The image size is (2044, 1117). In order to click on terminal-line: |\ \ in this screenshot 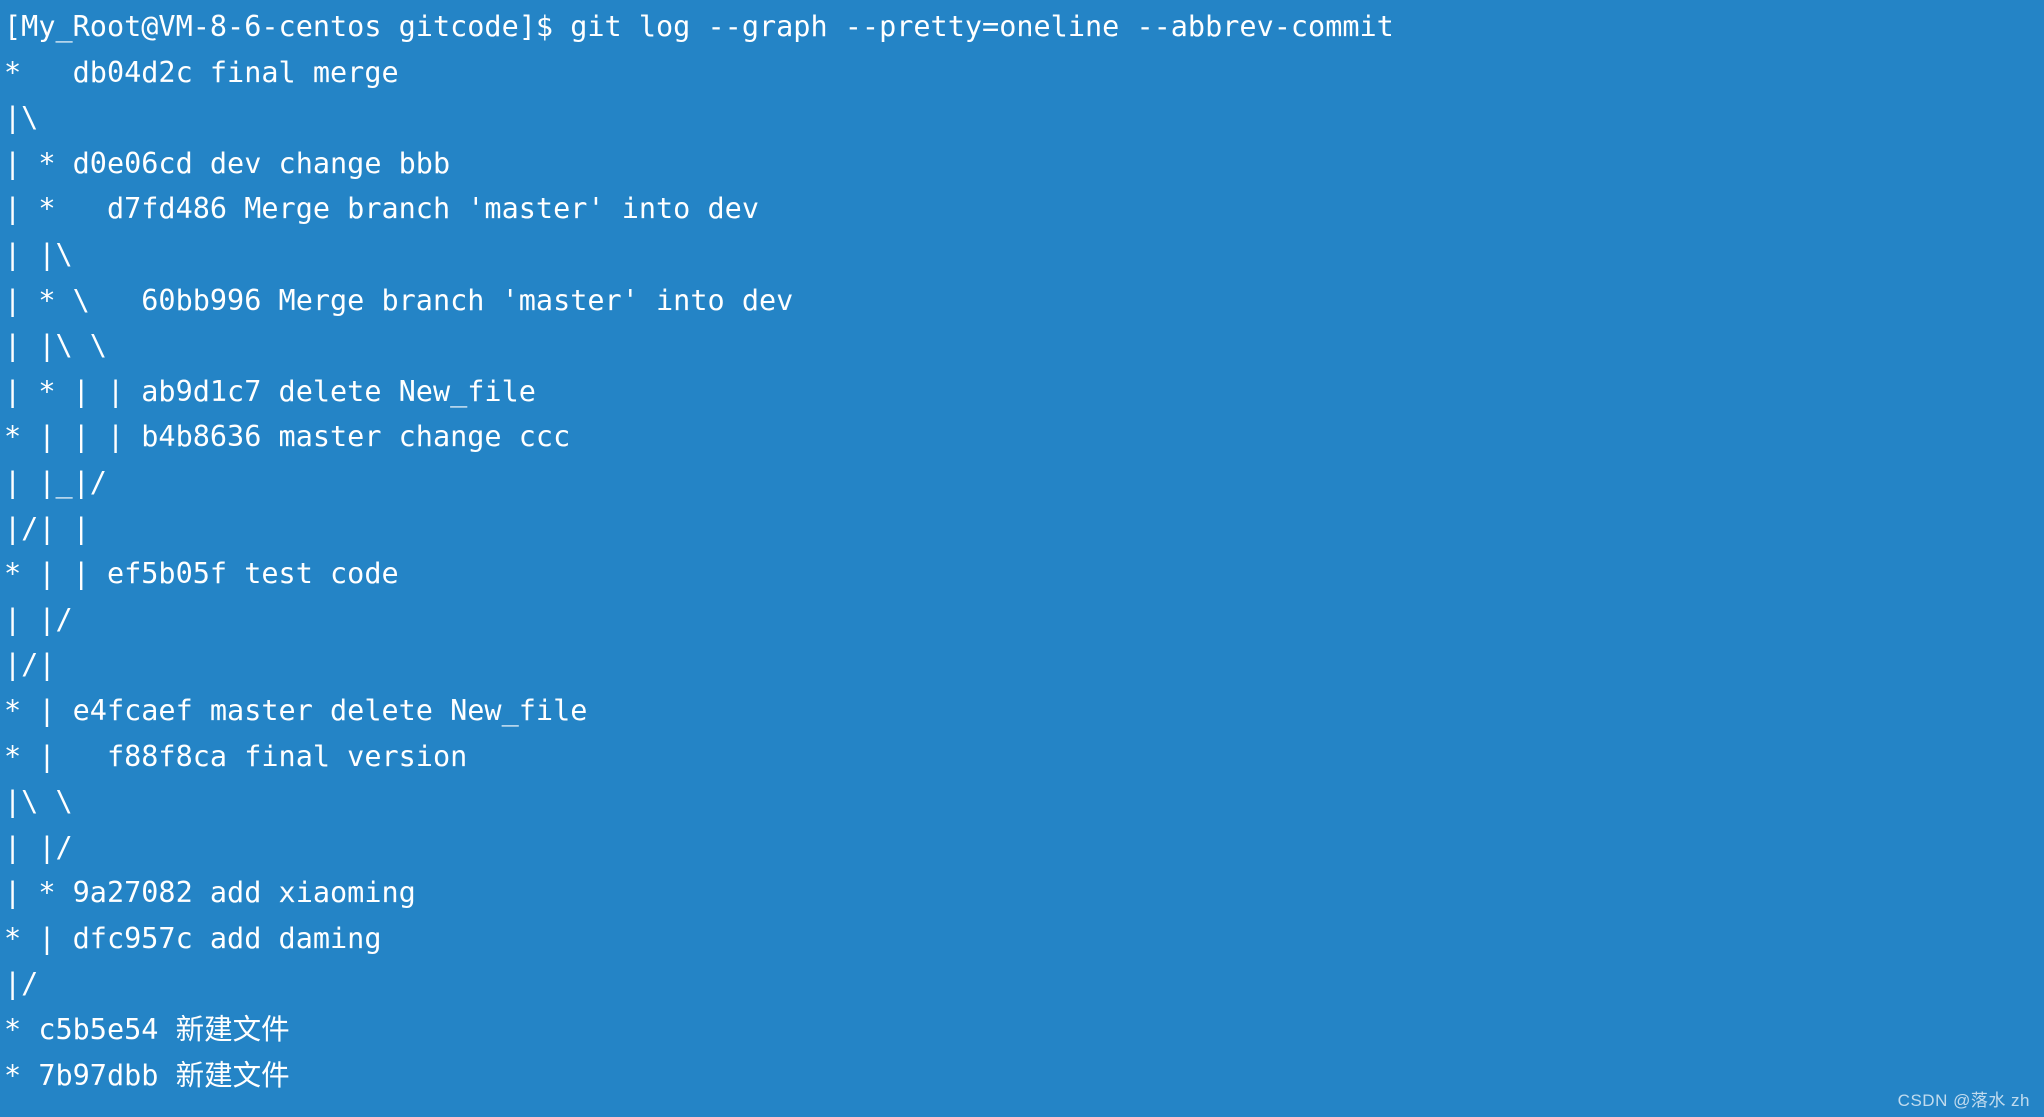, I will do `click(38, 802)`.